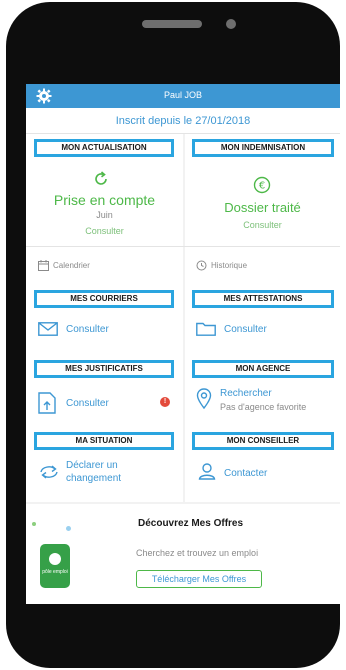 Image resolution: width=346 pixels, height=670 pixels. What do you see at coordinates (263, 441) in the screenshot?
I see `conseiller-header: MON CONSEILLER` at bounding box center [263, 441].